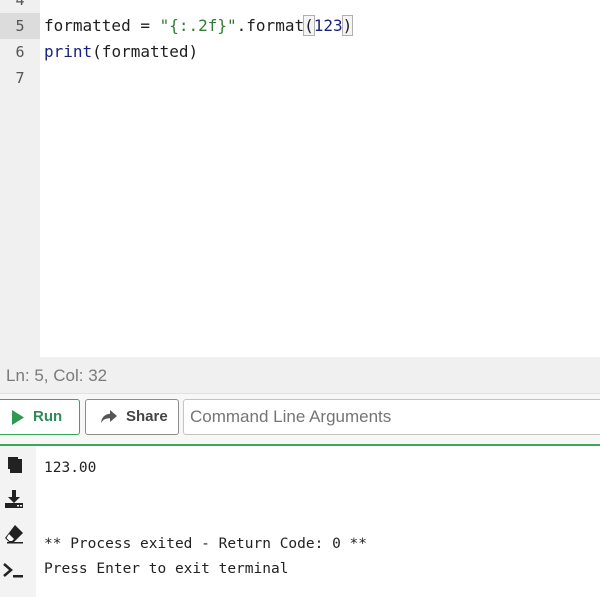 This screenshot has width=600, height=597. I want to click on number-literal: 123, so click(328, 25).